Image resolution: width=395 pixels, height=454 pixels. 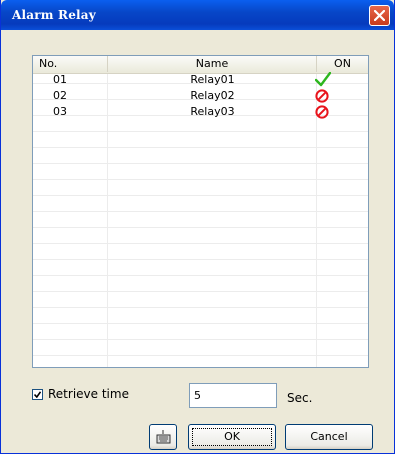 I want to click on relay-name: Relay01, so click(x=212, y=79).